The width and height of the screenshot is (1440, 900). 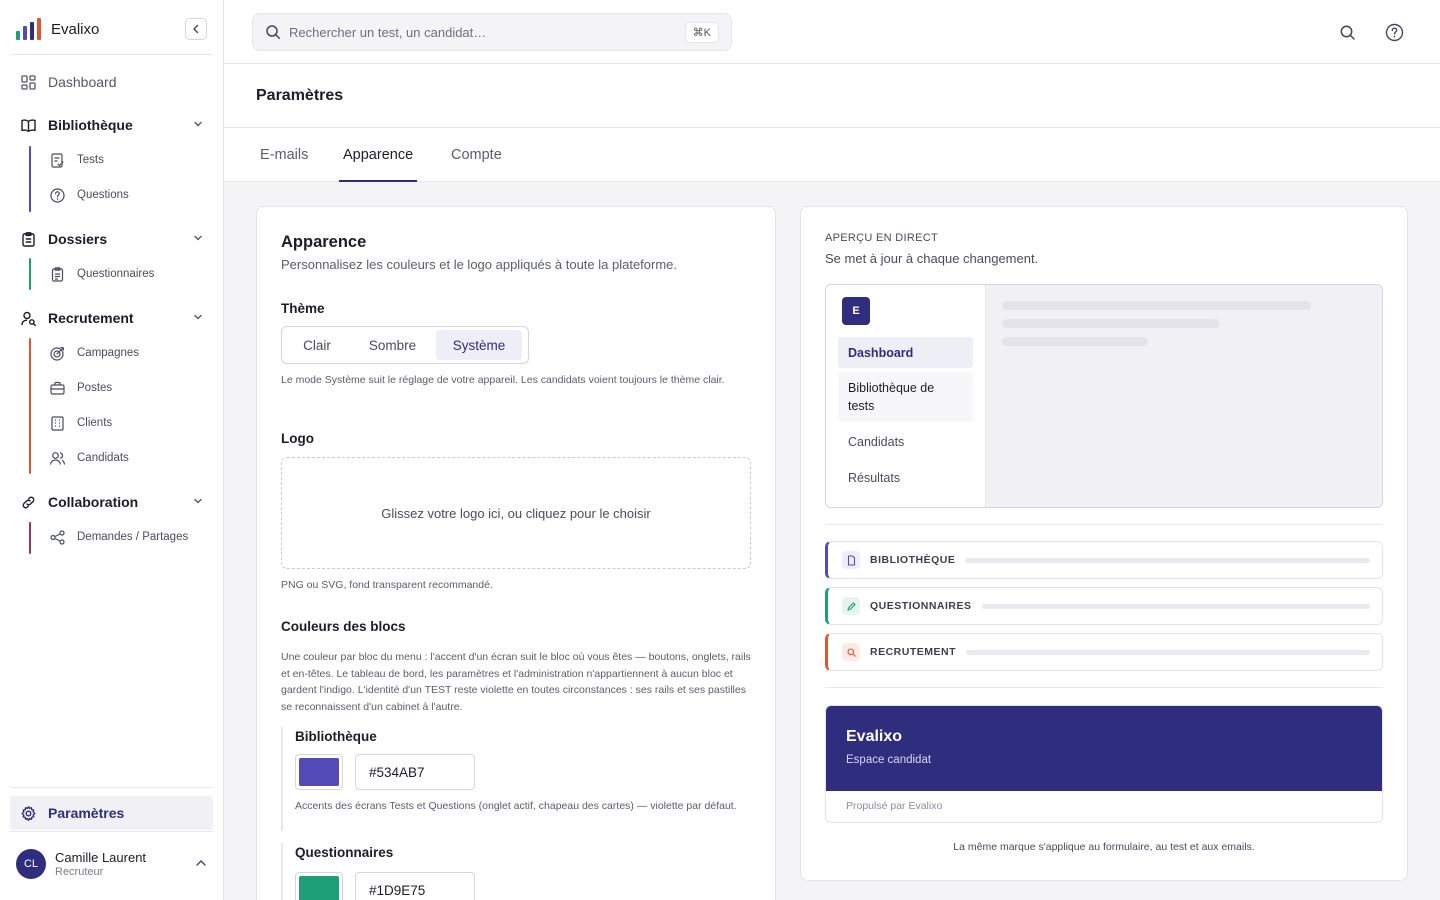 What do you see at coordinates (324, 242) in the screenshot?
I see `section-title: Apparence` at bounding box center [324, 242].